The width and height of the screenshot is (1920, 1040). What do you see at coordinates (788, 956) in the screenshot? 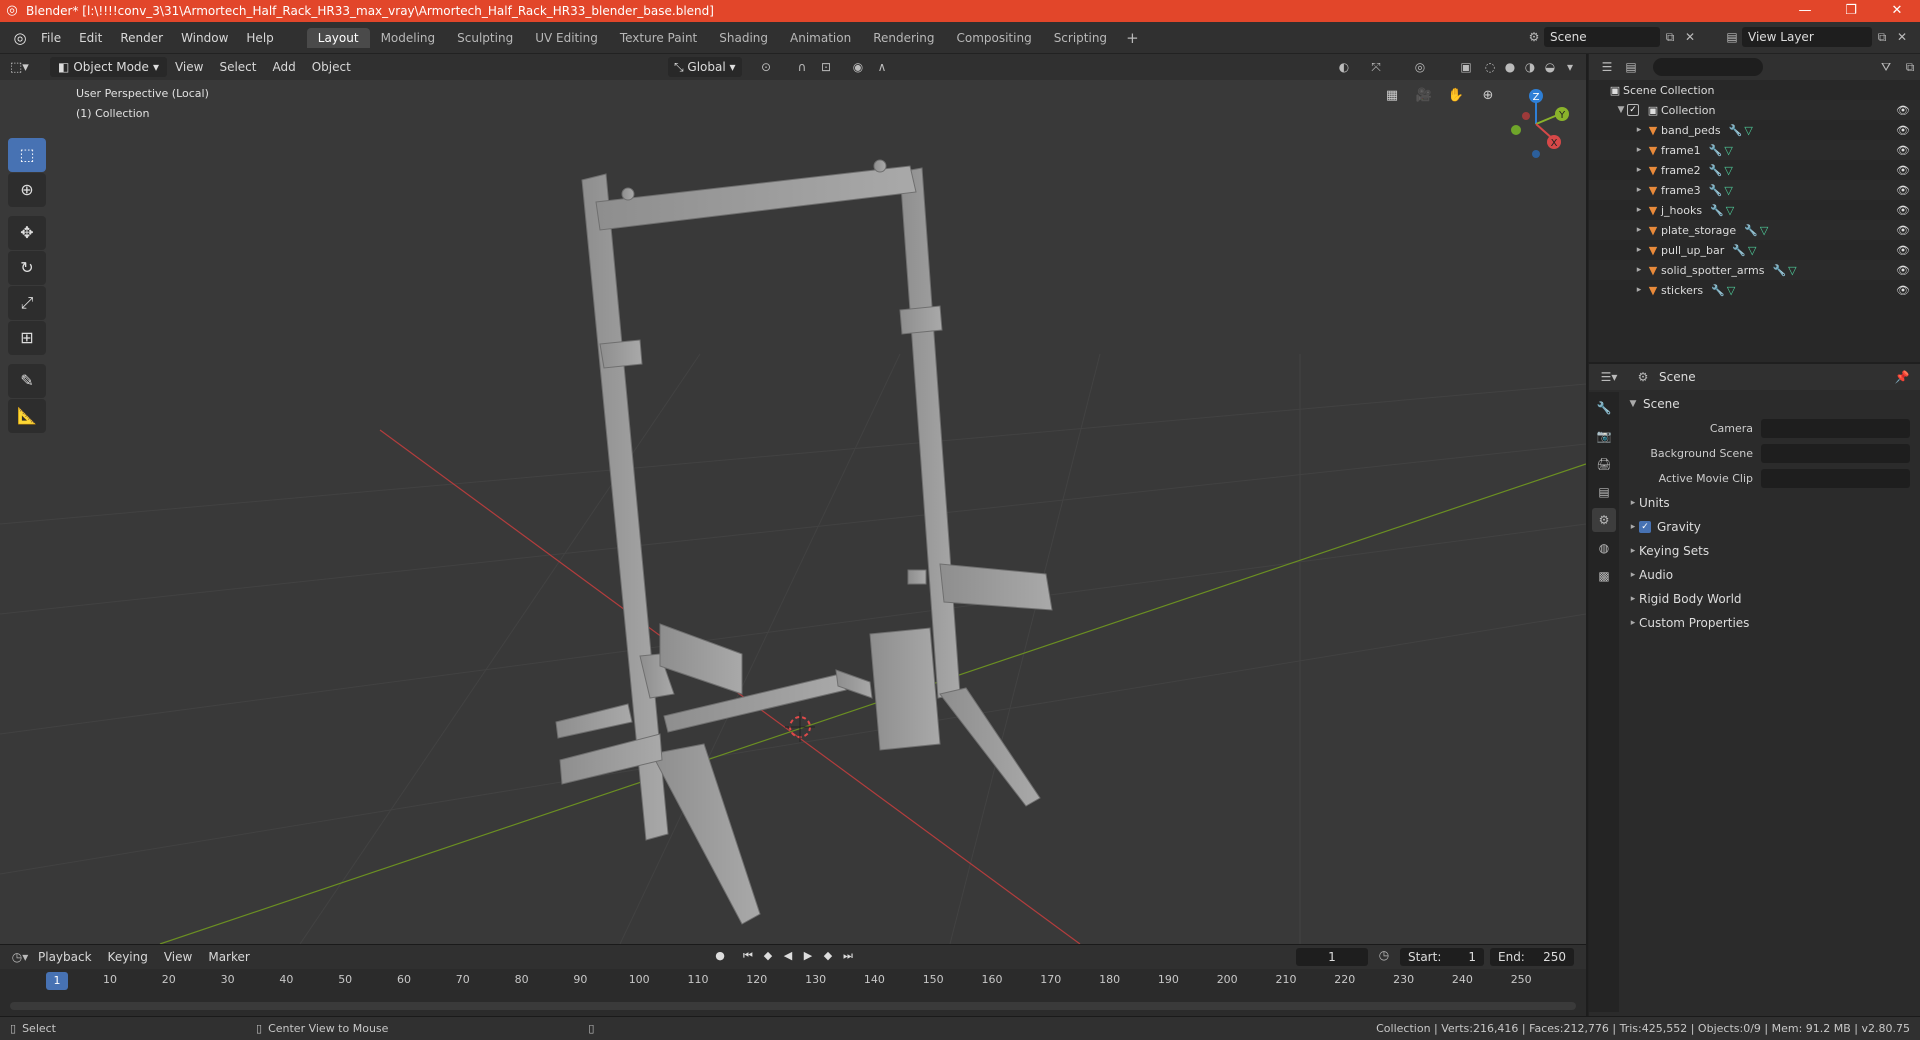
I see `play-reverse-icon: ◀` at bounding box center [788, 956].